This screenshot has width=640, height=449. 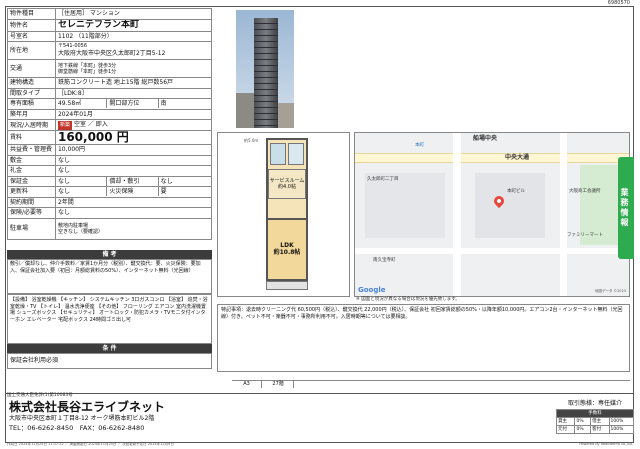 What do you see at coordinates (278, 154) in the screenshot?
I see `floorplan-bathroom` at bounding box center [278, 154].